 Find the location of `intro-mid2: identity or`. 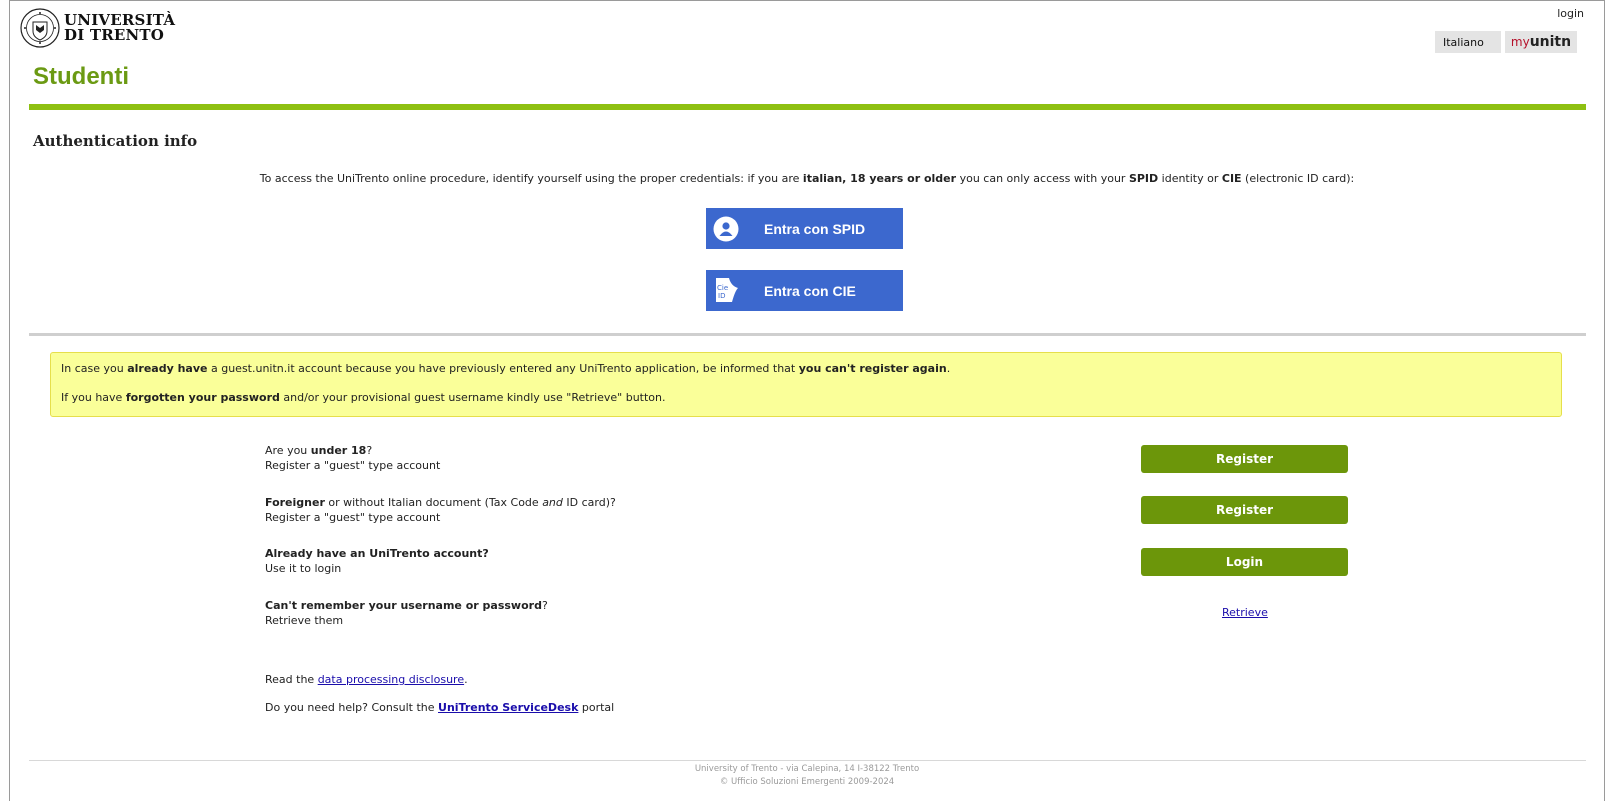

intro-mid2: identity or is located at coordinates (1190, 178).